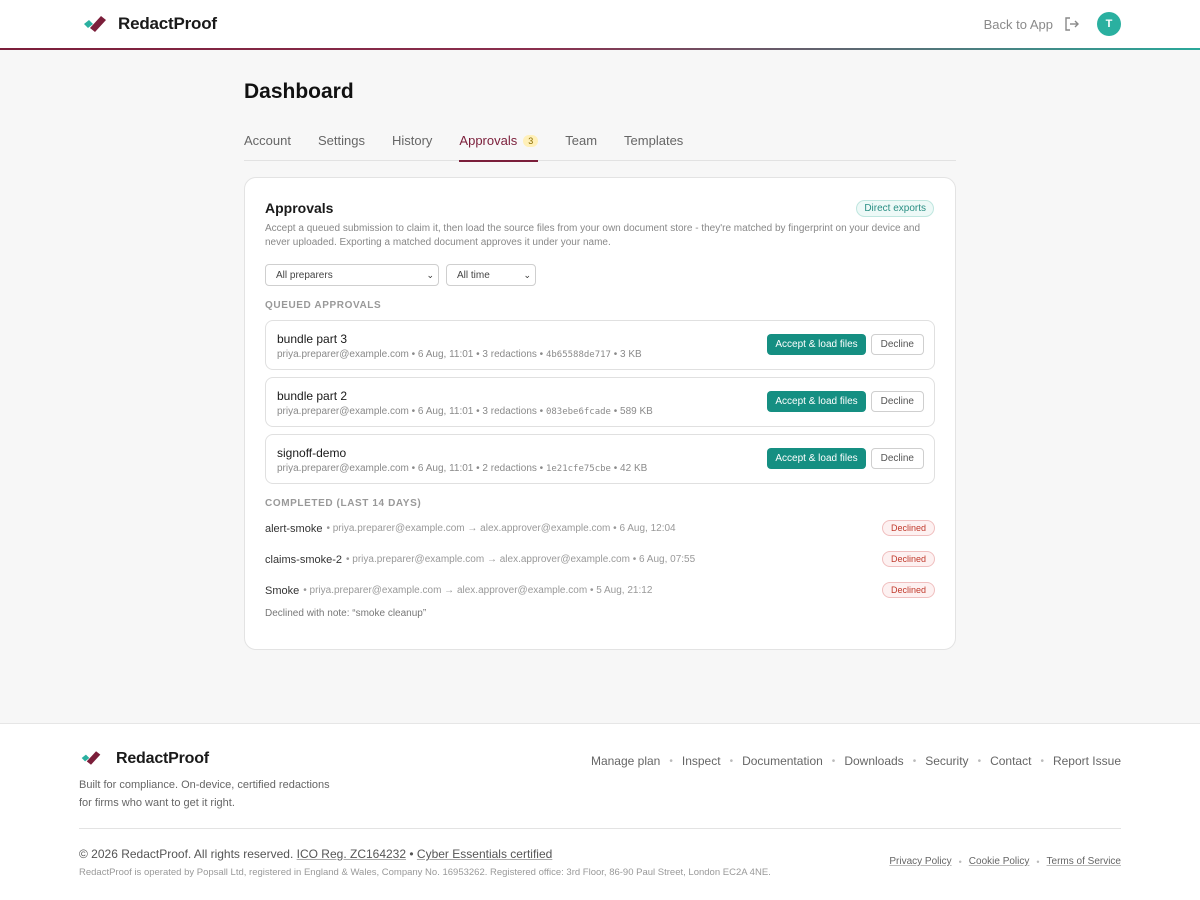  I want to click on page-title: Dashboard, so click(299, 91).